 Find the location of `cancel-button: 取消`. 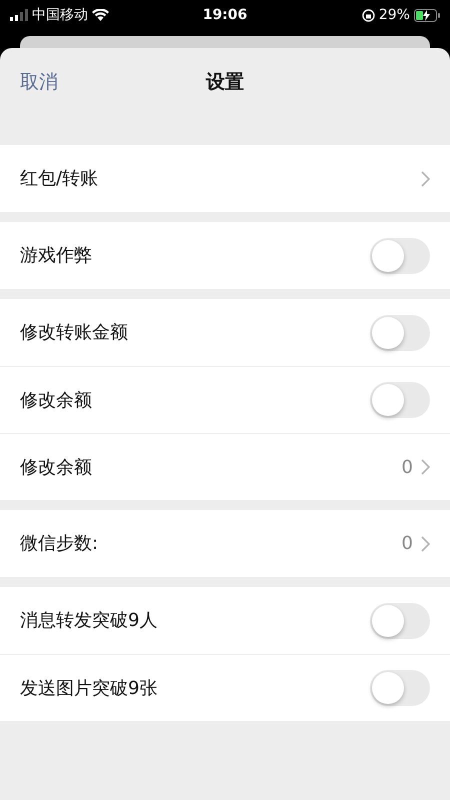

cancel-button: 取消 is located at coordinates (39, 82).